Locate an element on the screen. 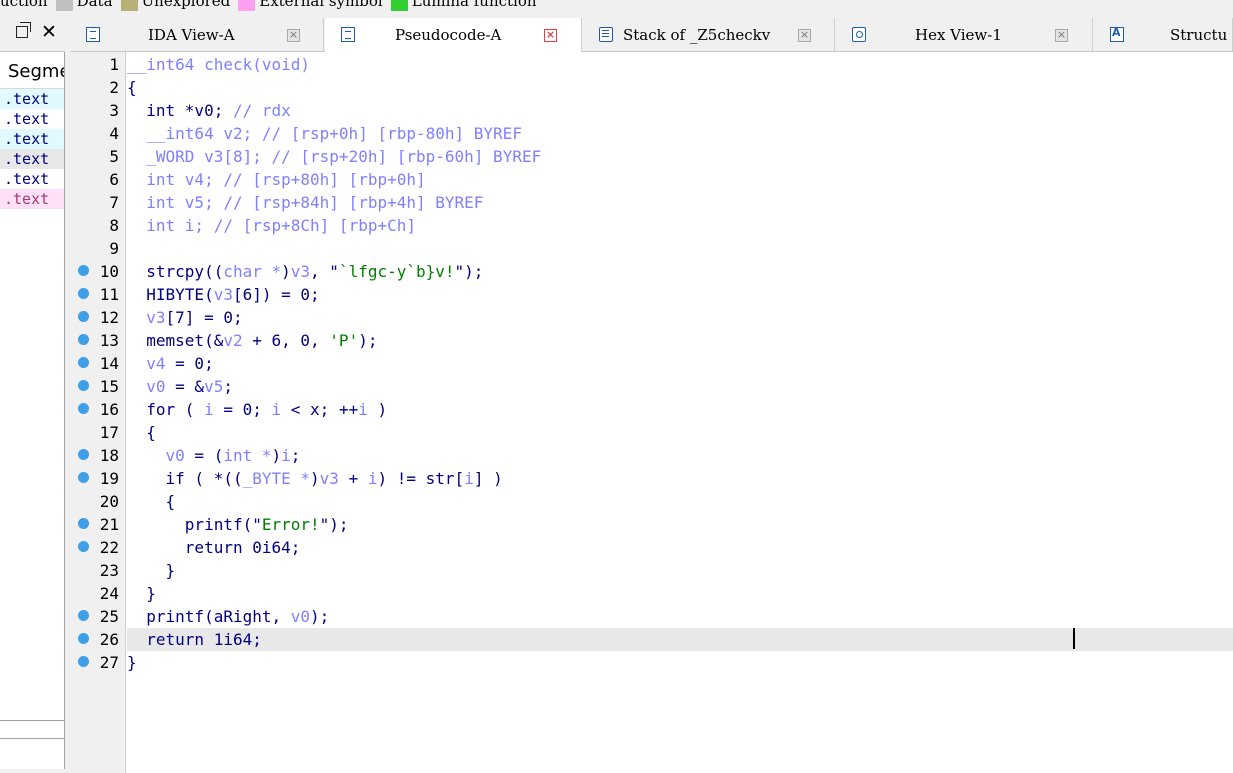 This screenshot has width=1233, height=773. close-icon: ✕ is located at coordinates (49, 32).